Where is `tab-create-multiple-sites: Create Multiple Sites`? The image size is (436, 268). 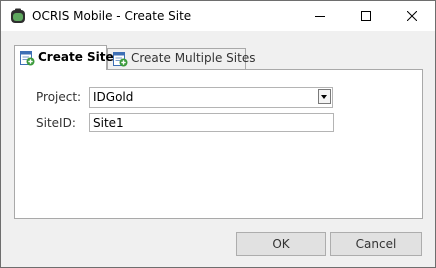
tab-create-multiple-sites: Create Multiple Sites is located at coordinates (181, 58).